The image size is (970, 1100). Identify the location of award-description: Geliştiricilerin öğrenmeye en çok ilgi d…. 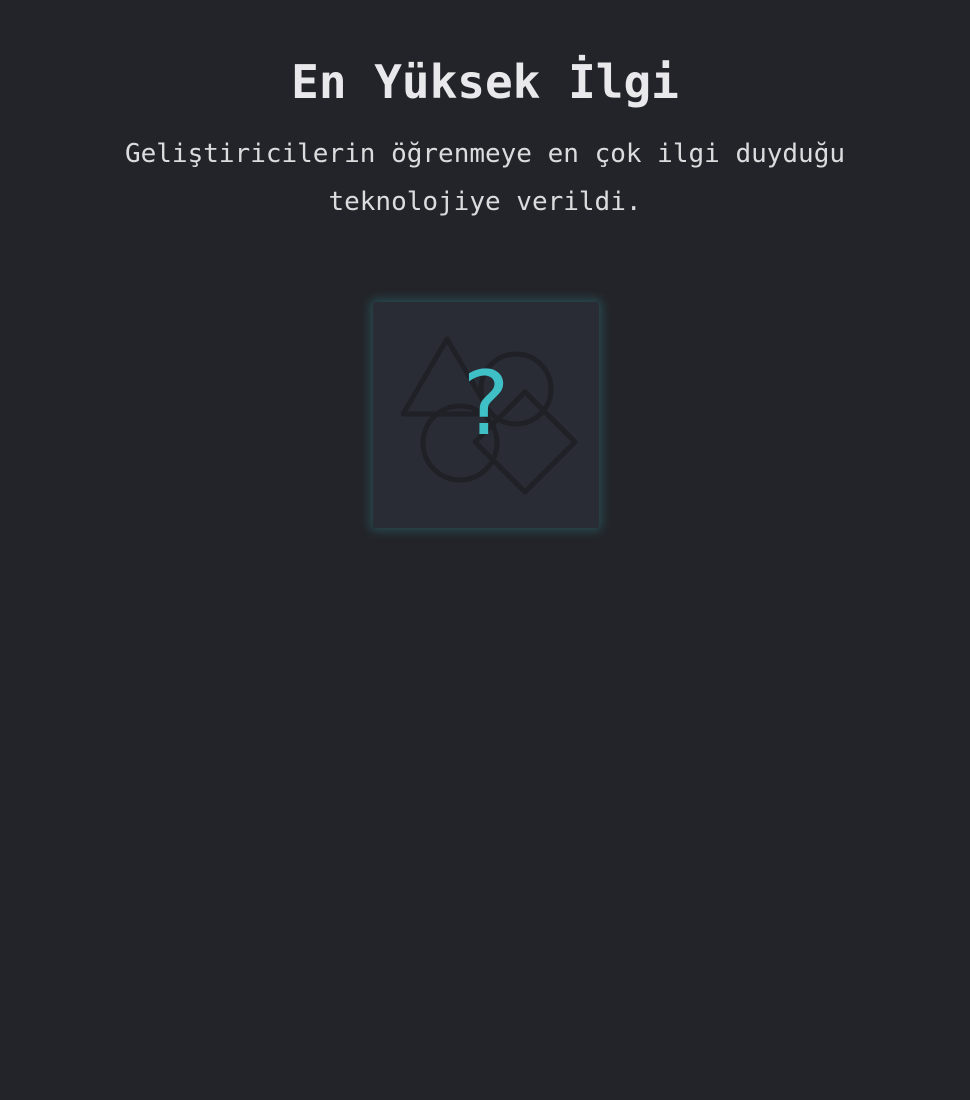
(485, 178).